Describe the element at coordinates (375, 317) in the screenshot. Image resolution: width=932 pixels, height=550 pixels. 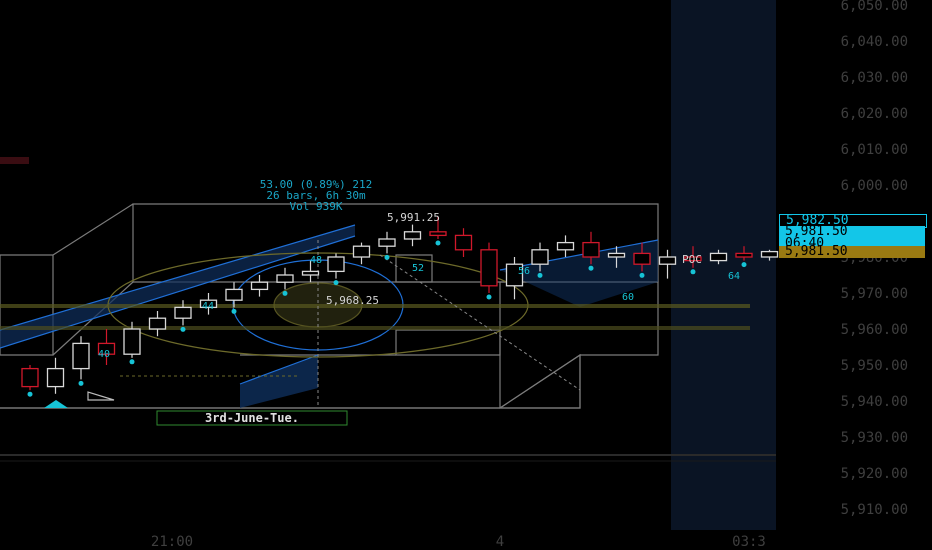
I see `yellow-levels` at that location.